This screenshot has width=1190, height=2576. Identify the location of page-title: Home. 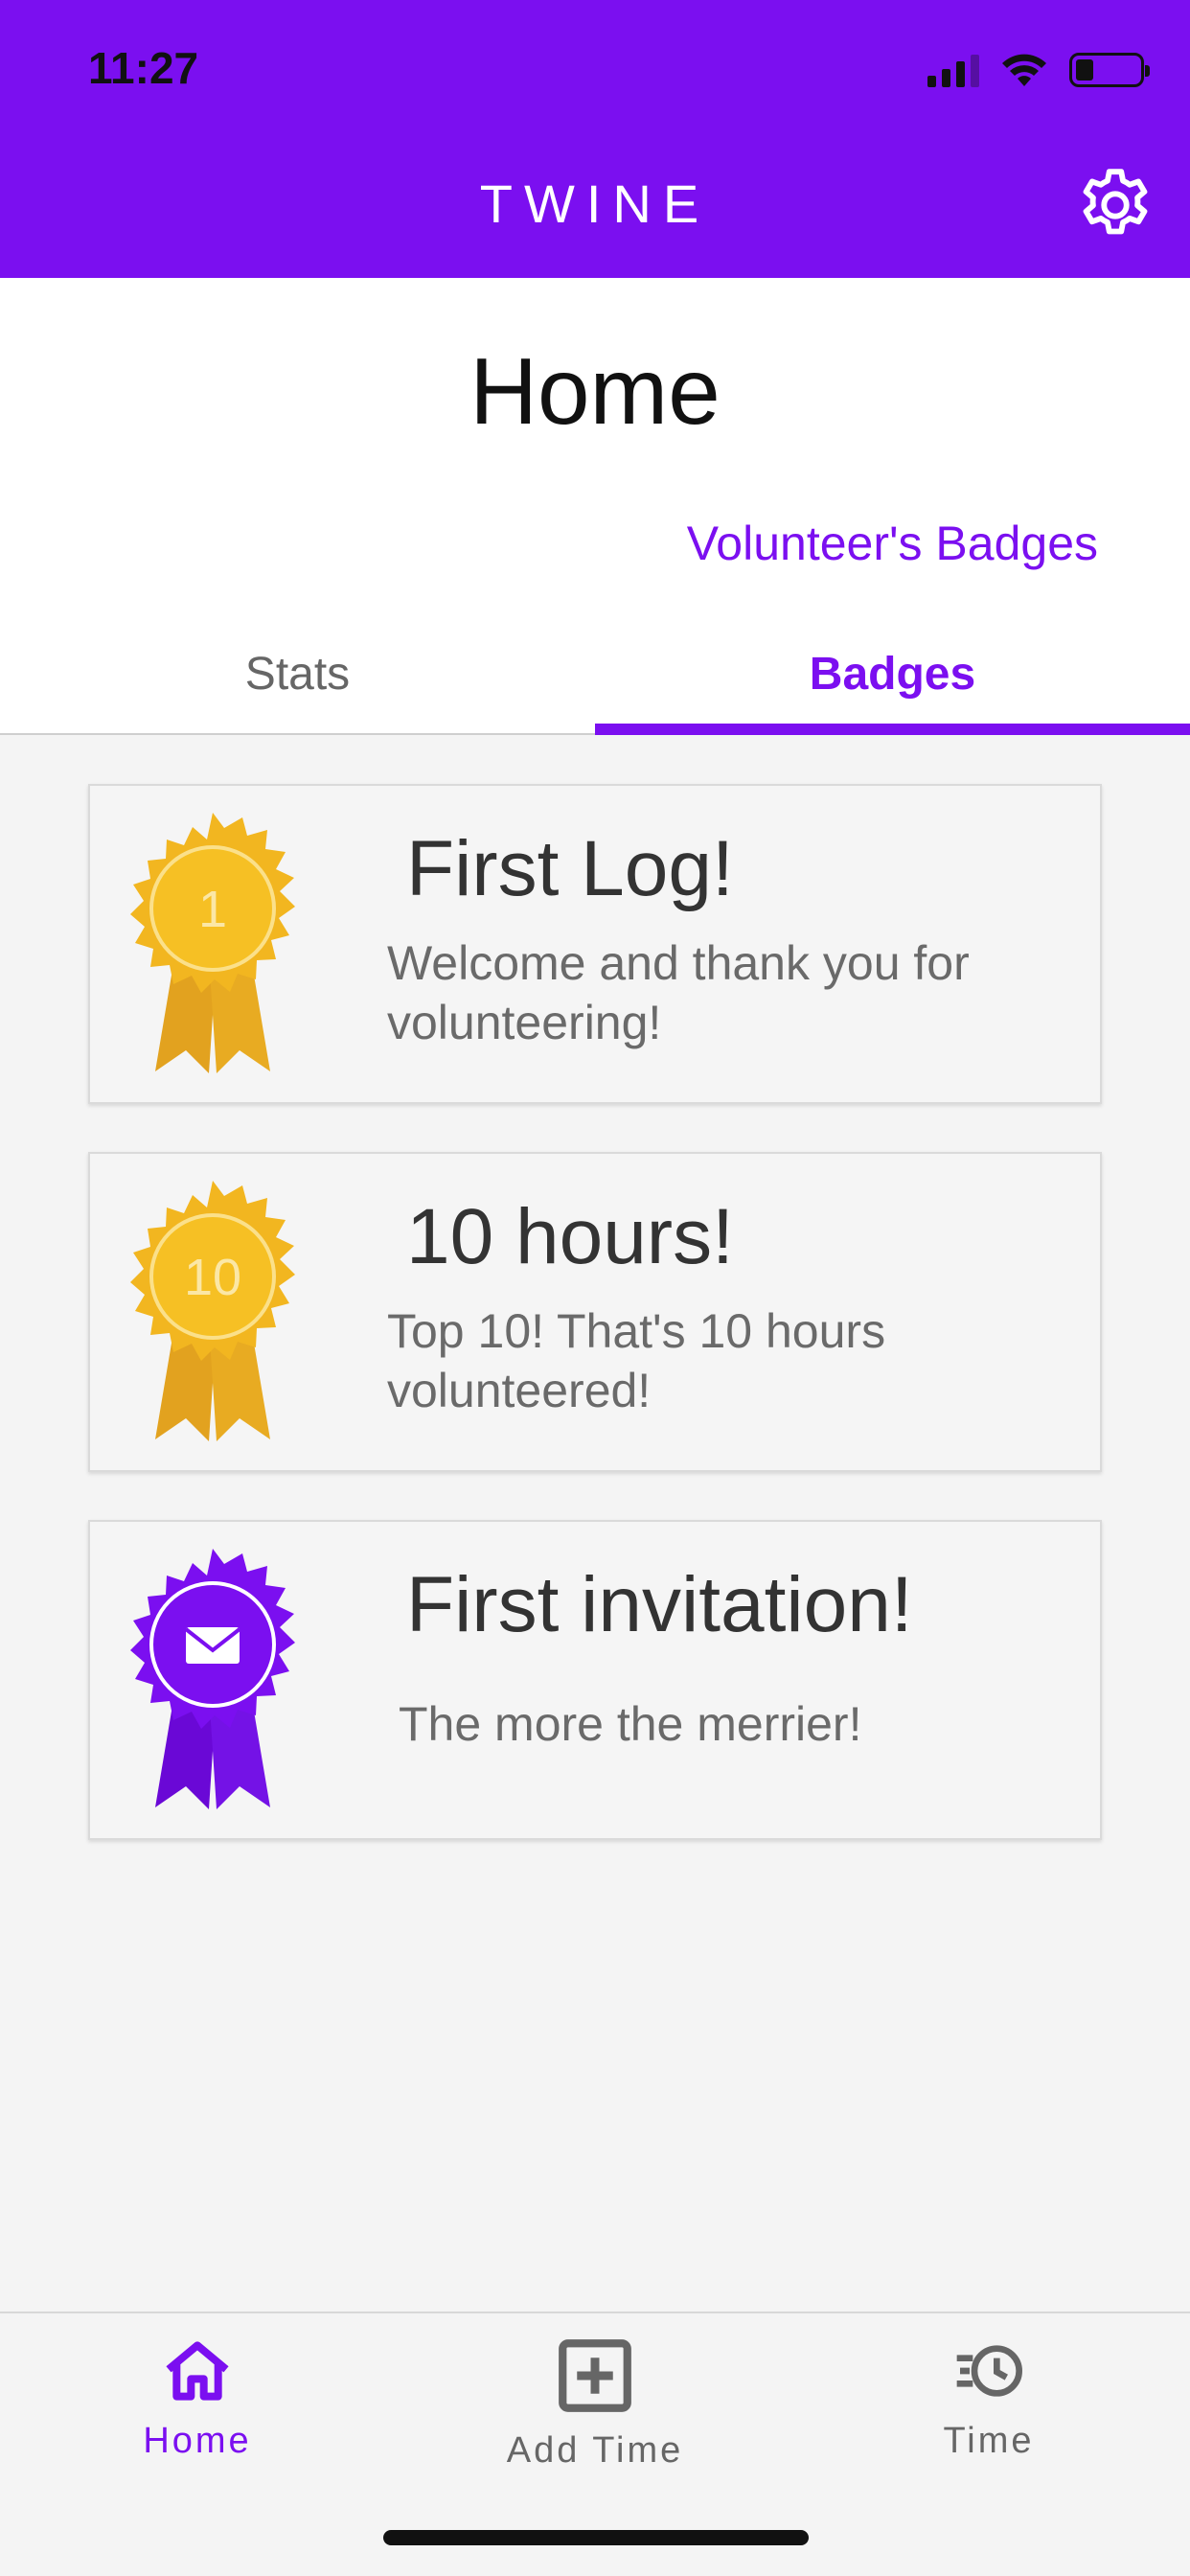
(595, 391).